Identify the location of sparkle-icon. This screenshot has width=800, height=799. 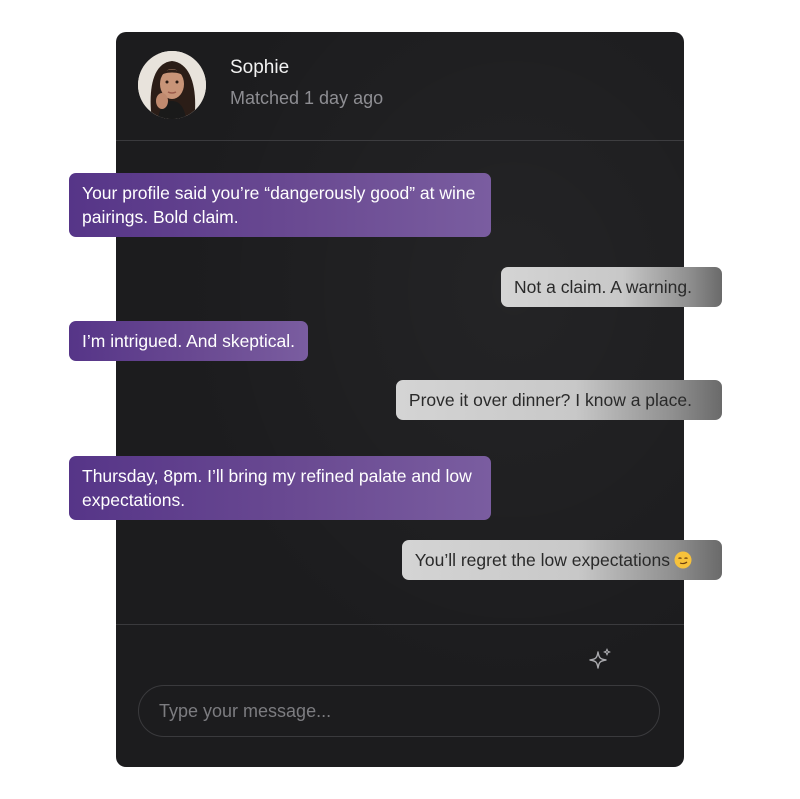
(600, 660).